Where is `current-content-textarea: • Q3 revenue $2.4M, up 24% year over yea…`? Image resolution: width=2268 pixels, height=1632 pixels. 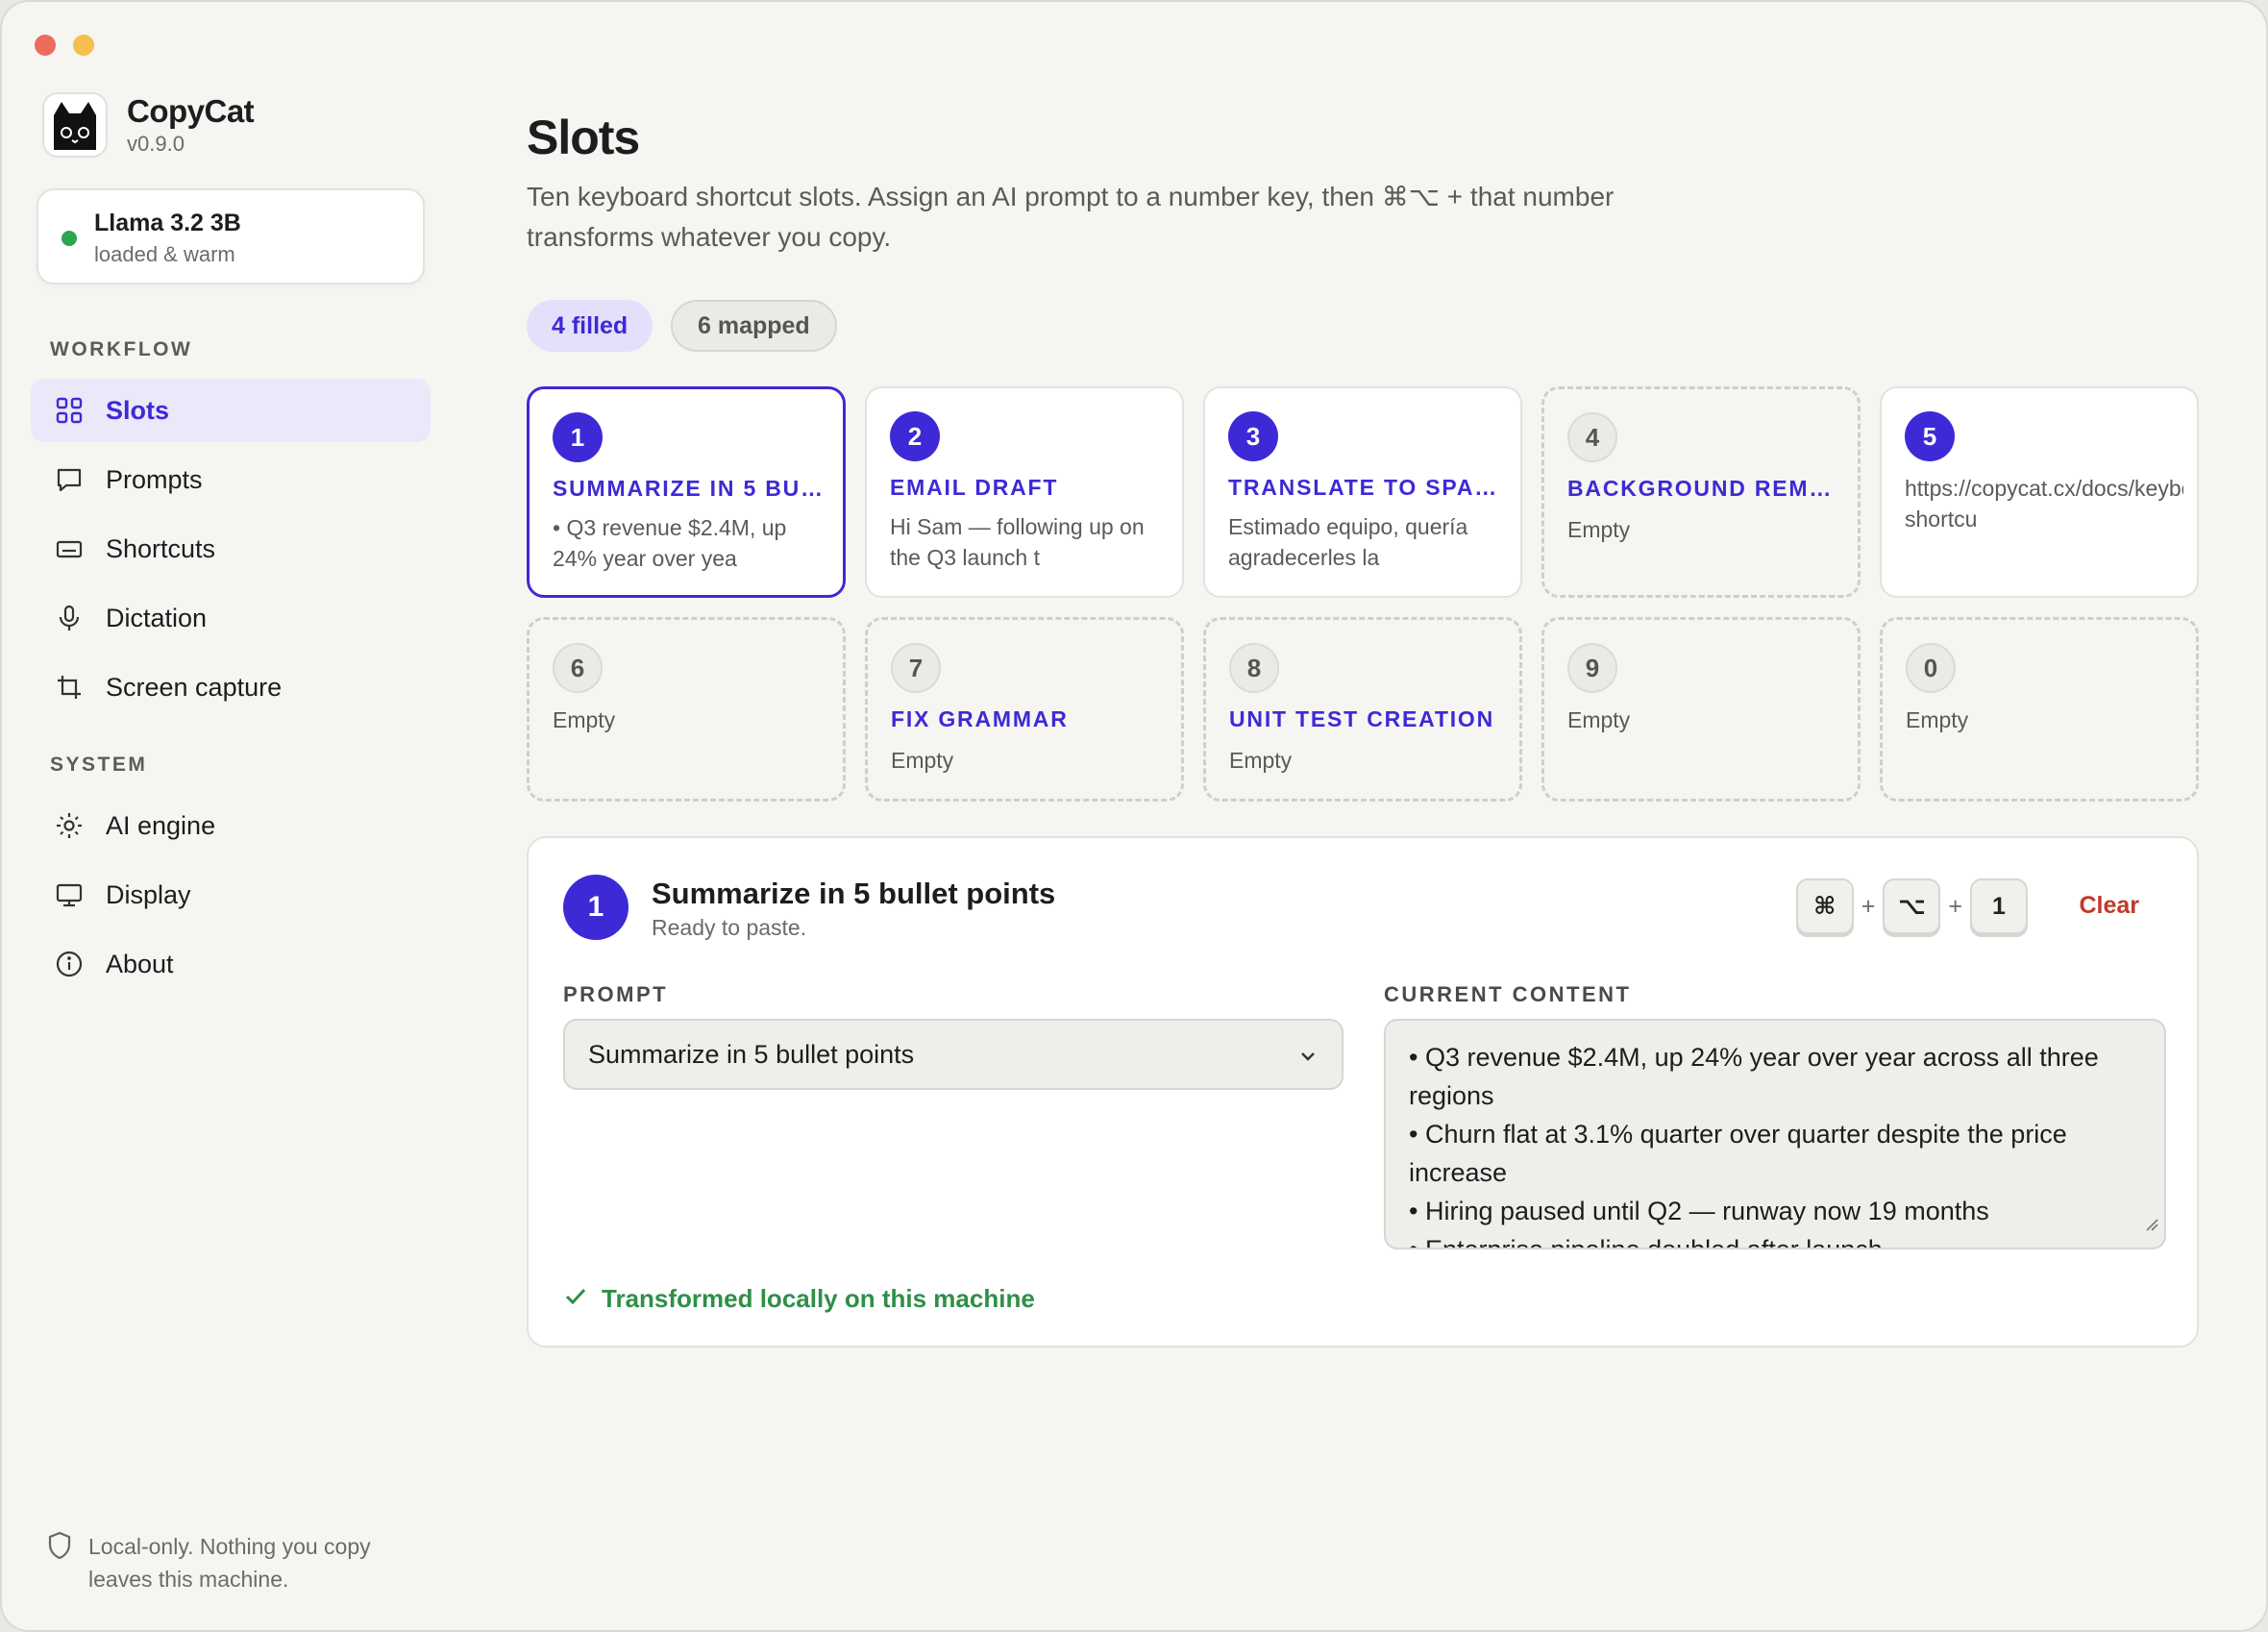 current-content-textarea: • Q3 revenue $2.4M, up 24% year over yea… is located at coordinates (1775, 1134).